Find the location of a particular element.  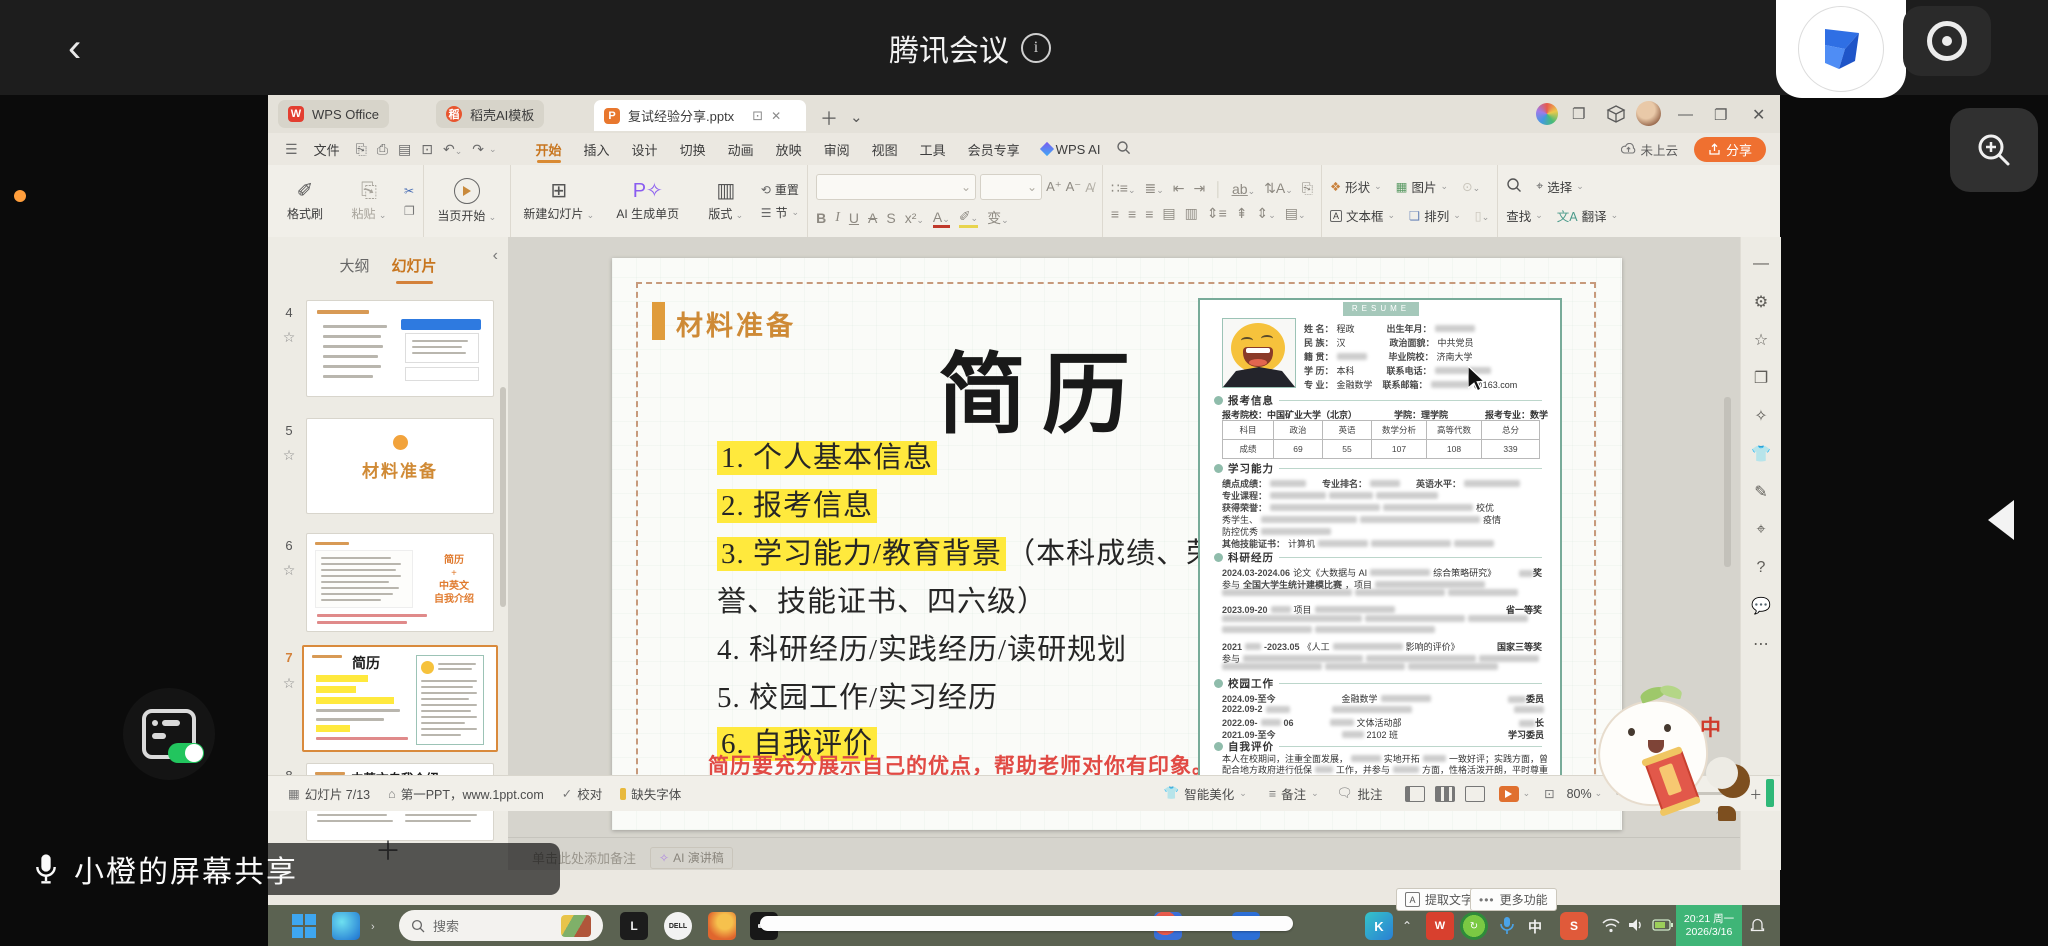

pen-sign-icon: ✎ is located at coordinates (1761, 492).